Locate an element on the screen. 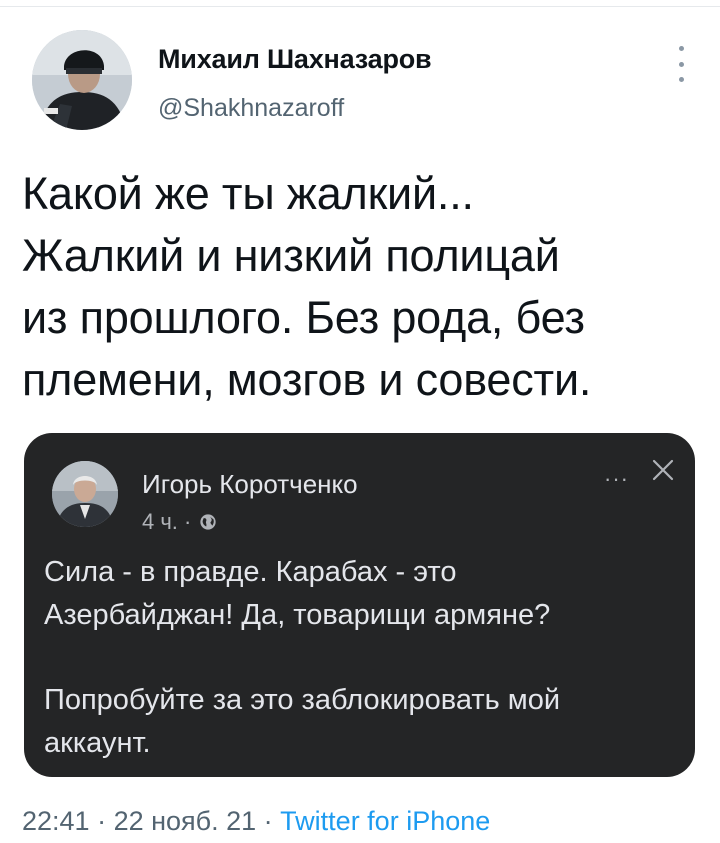 The height and width of the screenshot is (843, 720). close-icon is located at coordinates (663, 470).